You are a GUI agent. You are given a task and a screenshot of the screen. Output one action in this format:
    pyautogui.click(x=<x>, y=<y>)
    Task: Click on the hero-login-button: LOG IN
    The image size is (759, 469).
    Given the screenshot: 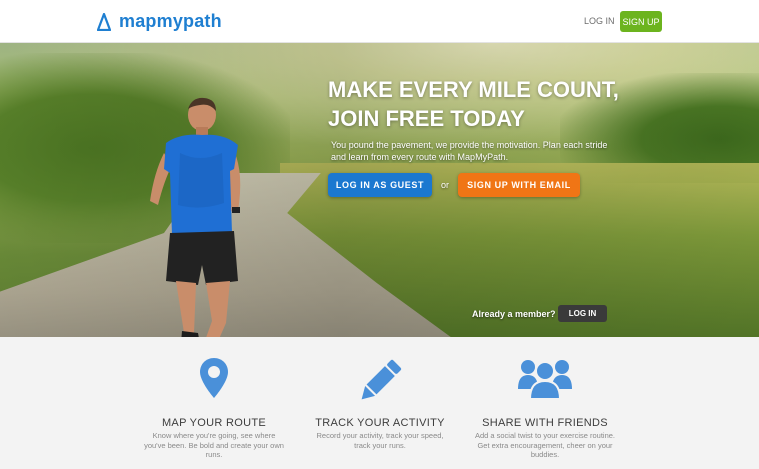 What is the action you would take?
    pyautogui.click(x=582, y=313)
    